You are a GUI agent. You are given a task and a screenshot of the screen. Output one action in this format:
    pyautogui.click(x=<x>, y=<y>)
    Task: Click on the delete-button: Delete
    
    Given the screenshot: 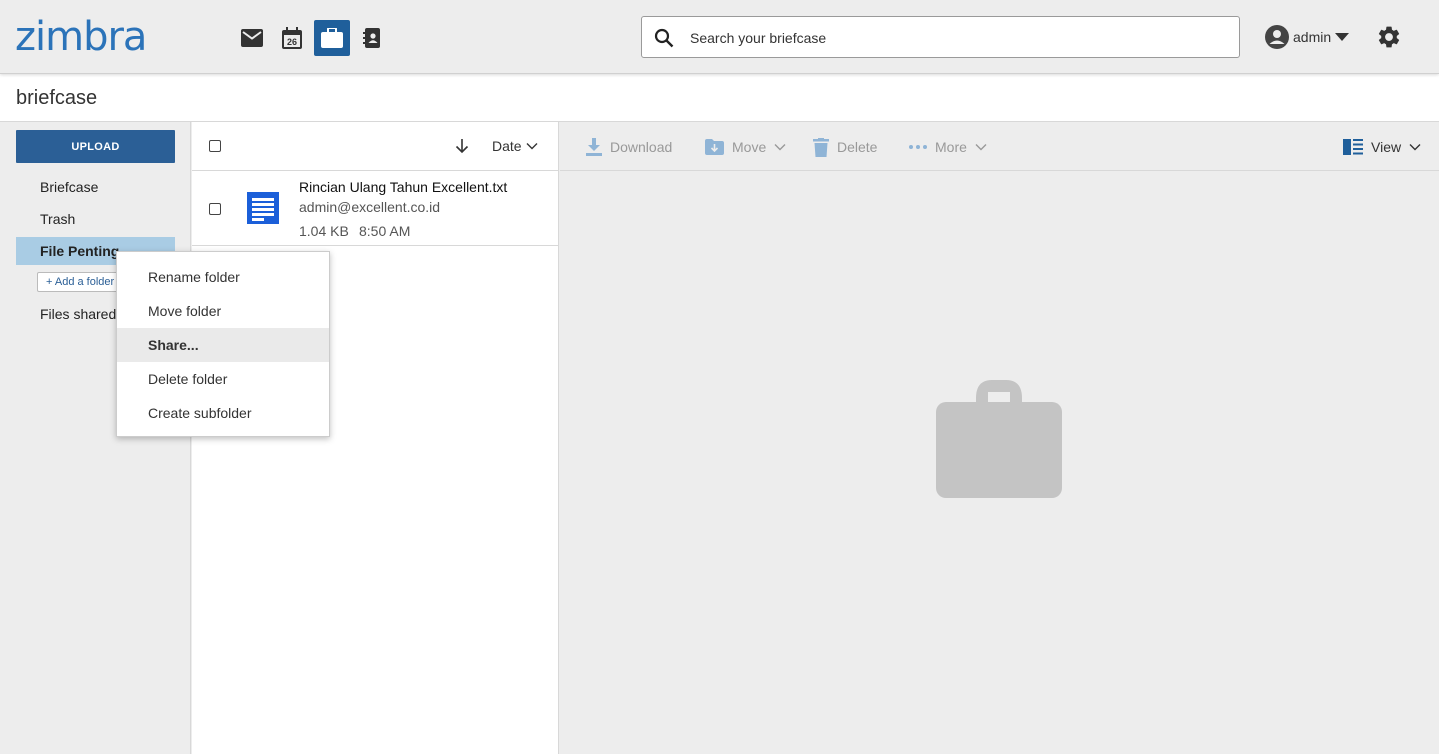 What is the action you would take?
    pyautogui.click(x=845, y=147)
    